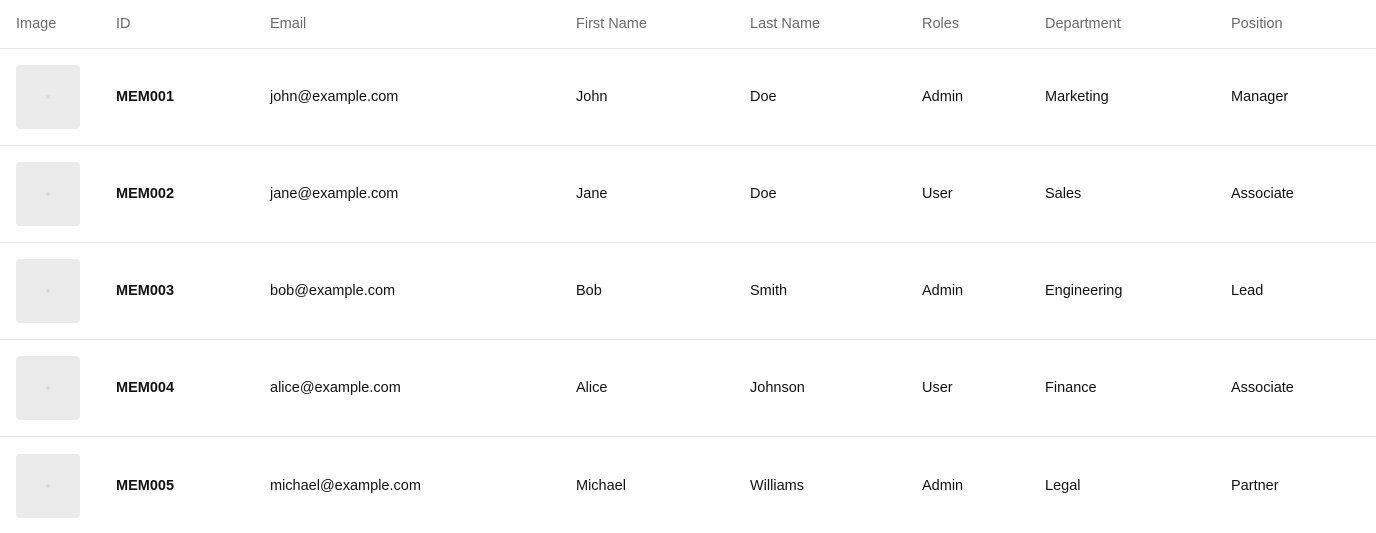  Describe the element at coordinates (1077, 97) in the screenshot. I see `member-department: Marketing` at that location.